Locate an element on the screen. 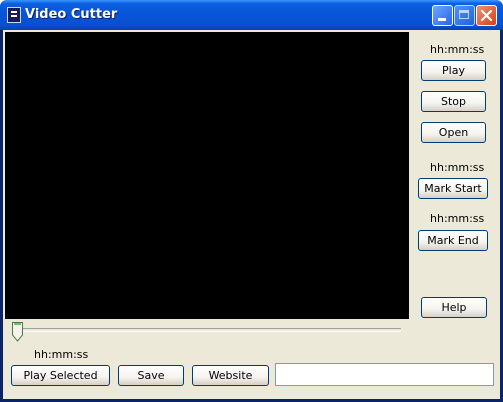  minimize-button is located at coordinates (442, 15).